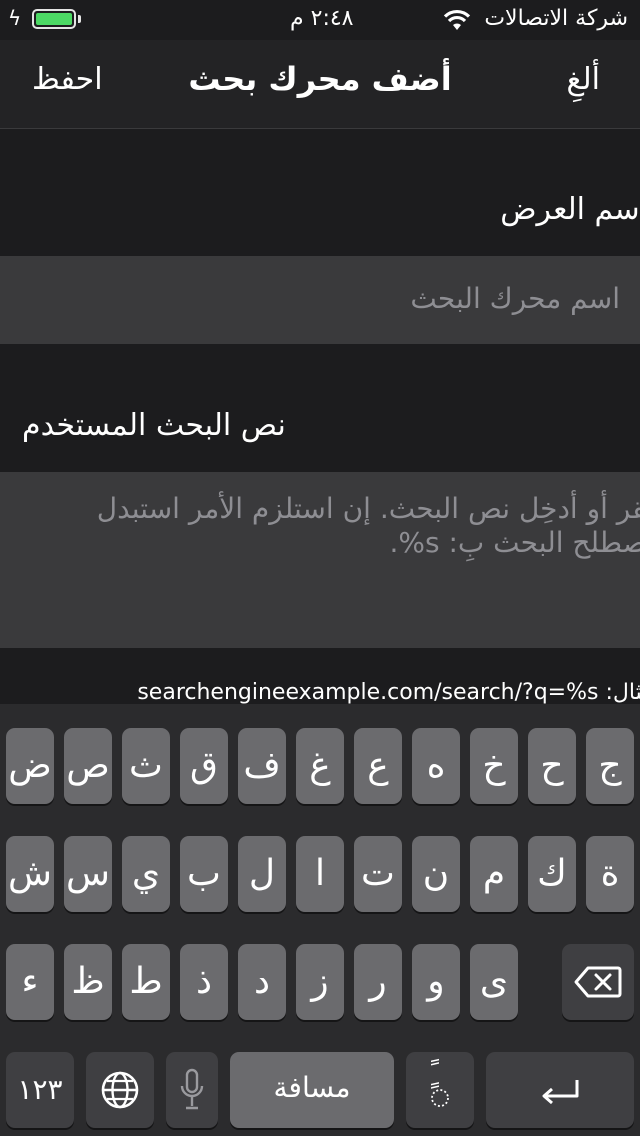 The width and height of the screenshot is (640, 1136). What do you see at coordinates (556, 18) in the screenshot?
I see `carrier-name: شركة الاتصالات` at bounding box center [556, 18].